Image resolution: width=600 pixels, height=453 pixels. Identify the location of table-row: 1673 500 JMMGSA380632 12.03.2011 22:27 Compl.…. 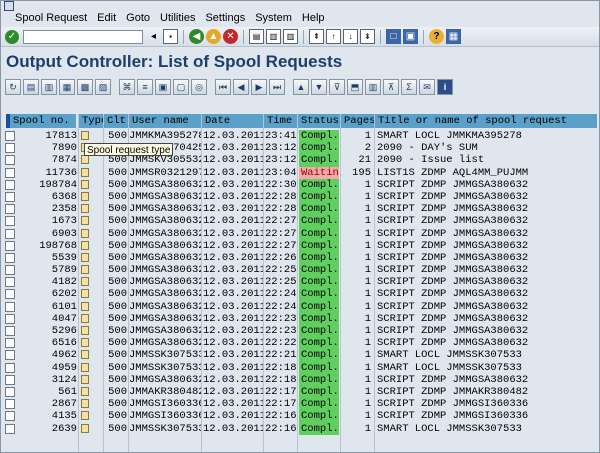
(300, 221).